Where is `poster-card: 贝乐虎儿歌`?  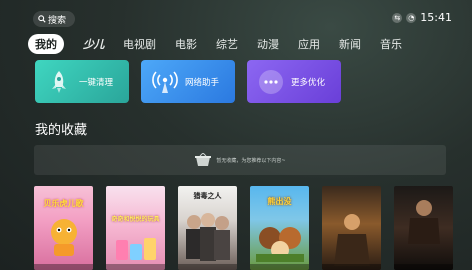
poster-card: 贝乐虎儿歌 is located at coordinates (63, 228).